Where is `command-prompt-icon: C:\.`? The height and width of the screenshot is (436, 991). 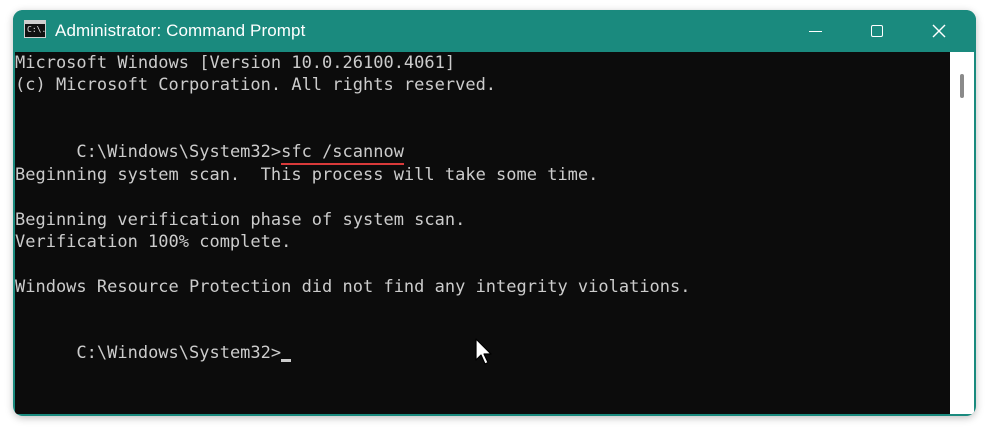 command-prompt-icon: C:\. is located at coordinates (35, 29).